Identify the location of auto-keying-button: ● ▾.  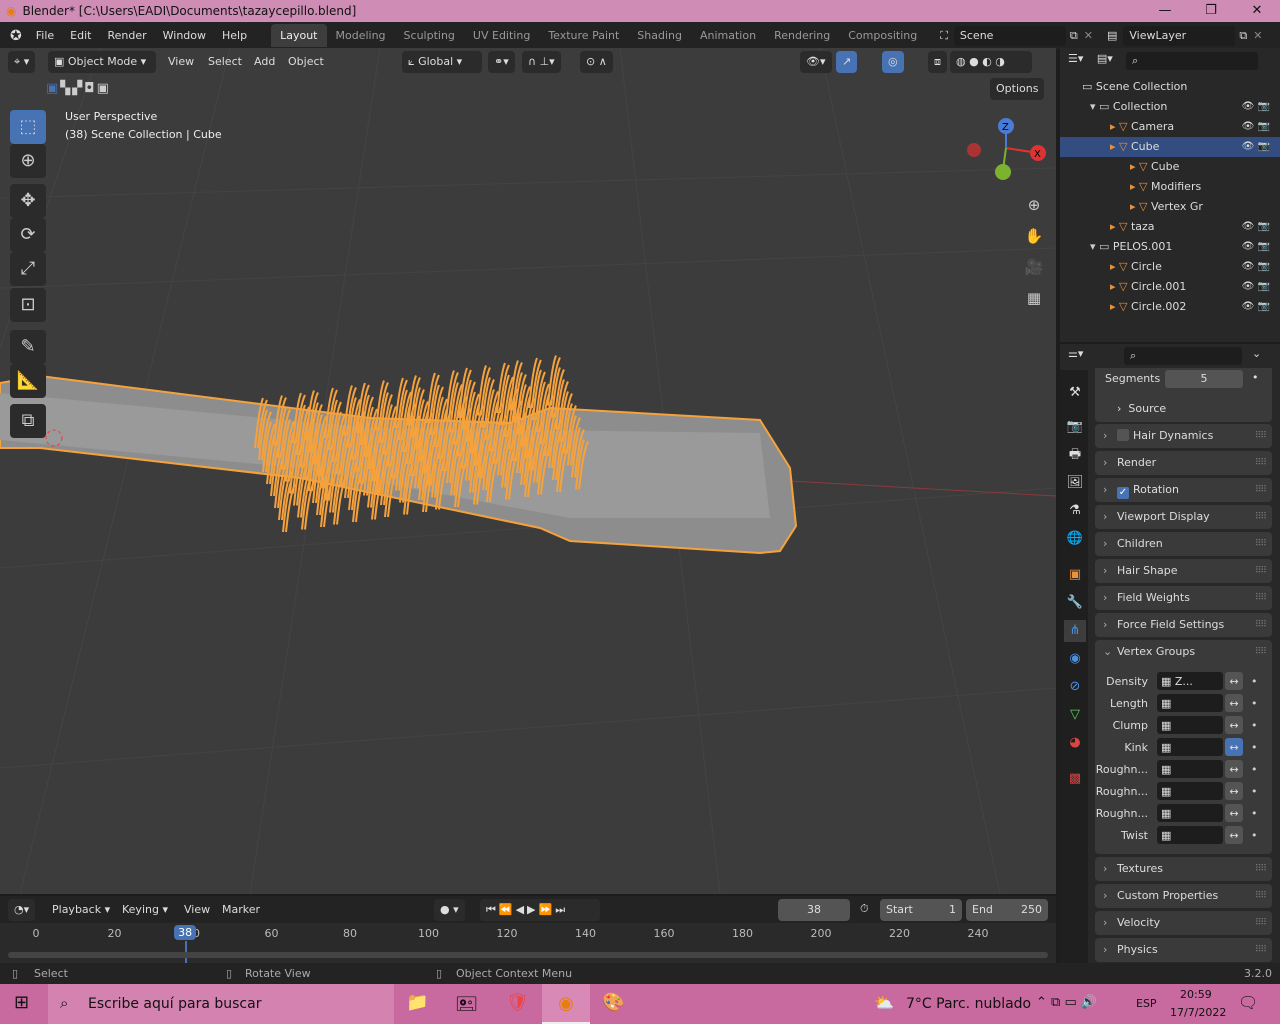
(449, 910).